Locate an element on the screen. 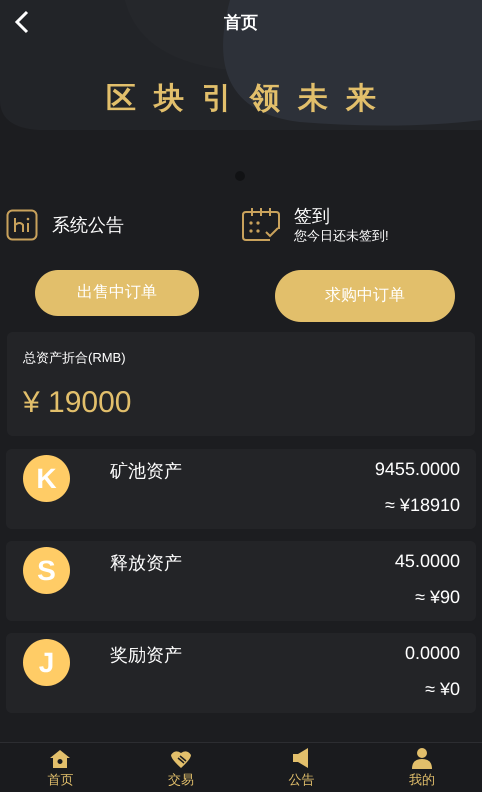 The height and width of the screenshot is (792, 482). coin-icon: K is located at coordinates (46, 478).